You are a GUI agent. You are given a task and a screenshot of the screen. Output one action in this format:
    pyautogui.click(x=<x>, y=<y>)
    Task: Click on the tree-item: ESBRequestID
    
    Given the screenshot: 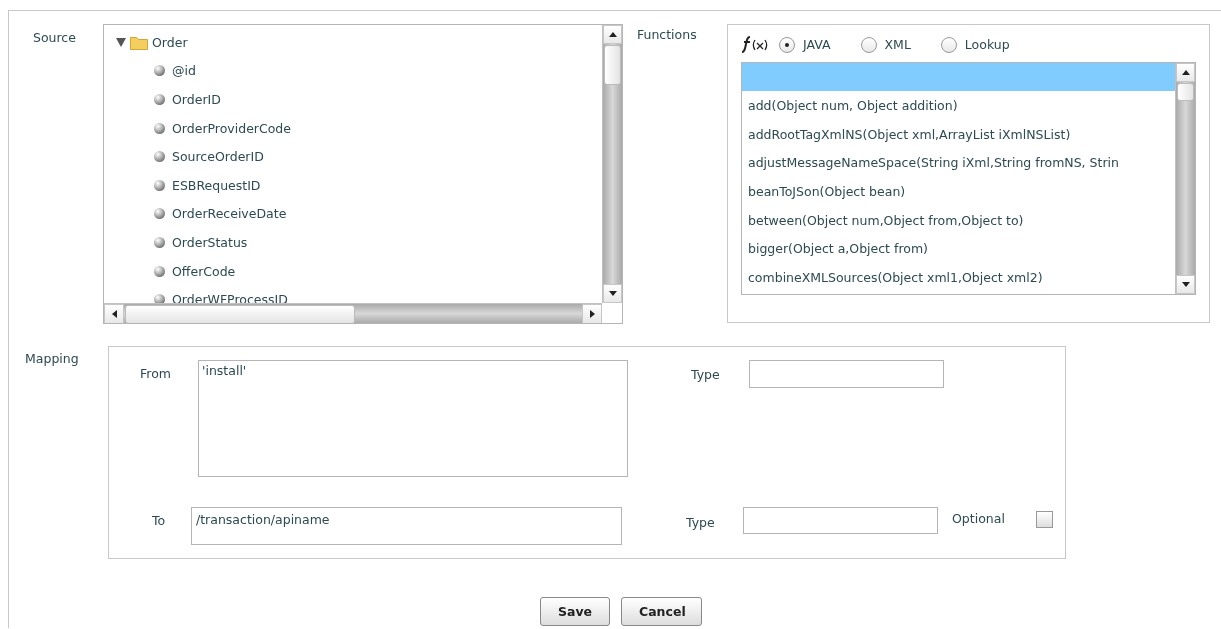 What is the action you would take?
    pyautogui.click(x=359, y=185)
    